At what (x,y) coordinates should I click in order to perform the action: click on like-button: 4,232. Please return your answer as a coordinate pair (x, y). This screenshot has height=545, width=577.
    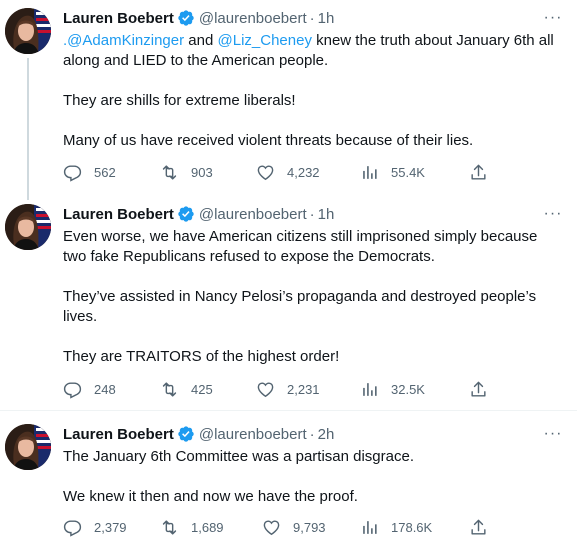
    Looking at the image, I should click on (288, 172).